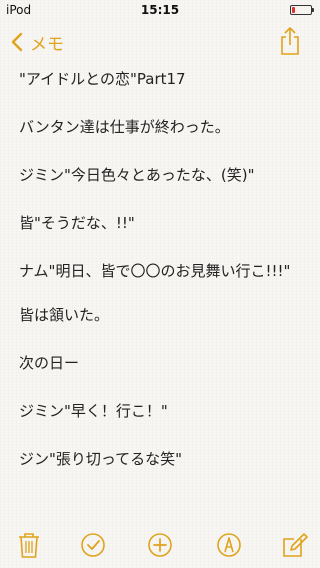 This screenshot has width=320, height=568. Describe the element at coordinates (229, 545) in the screenshot. I see `sketch-icon` at that location.